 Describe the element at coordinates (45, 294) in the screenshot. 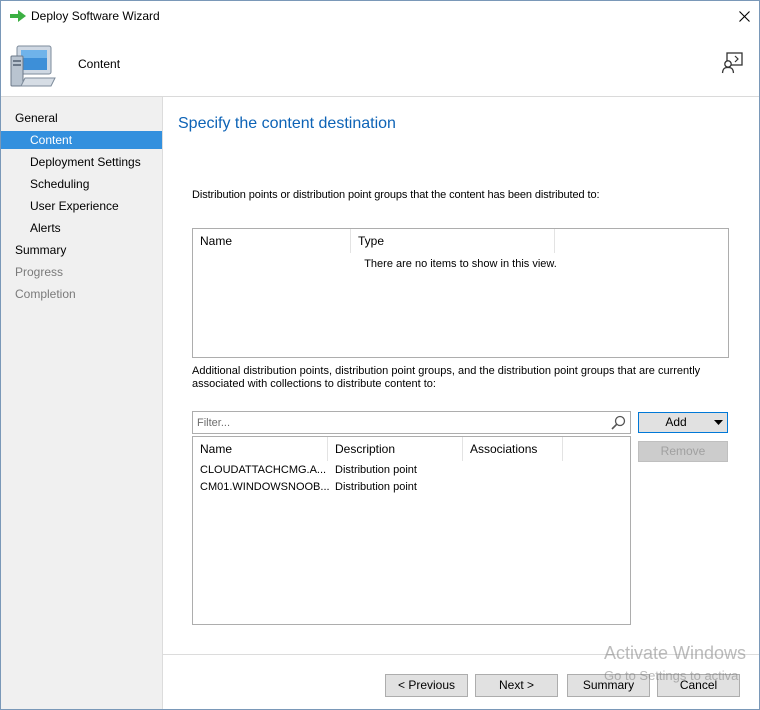

I see `sidebar-item-completion: Completion` at that location.